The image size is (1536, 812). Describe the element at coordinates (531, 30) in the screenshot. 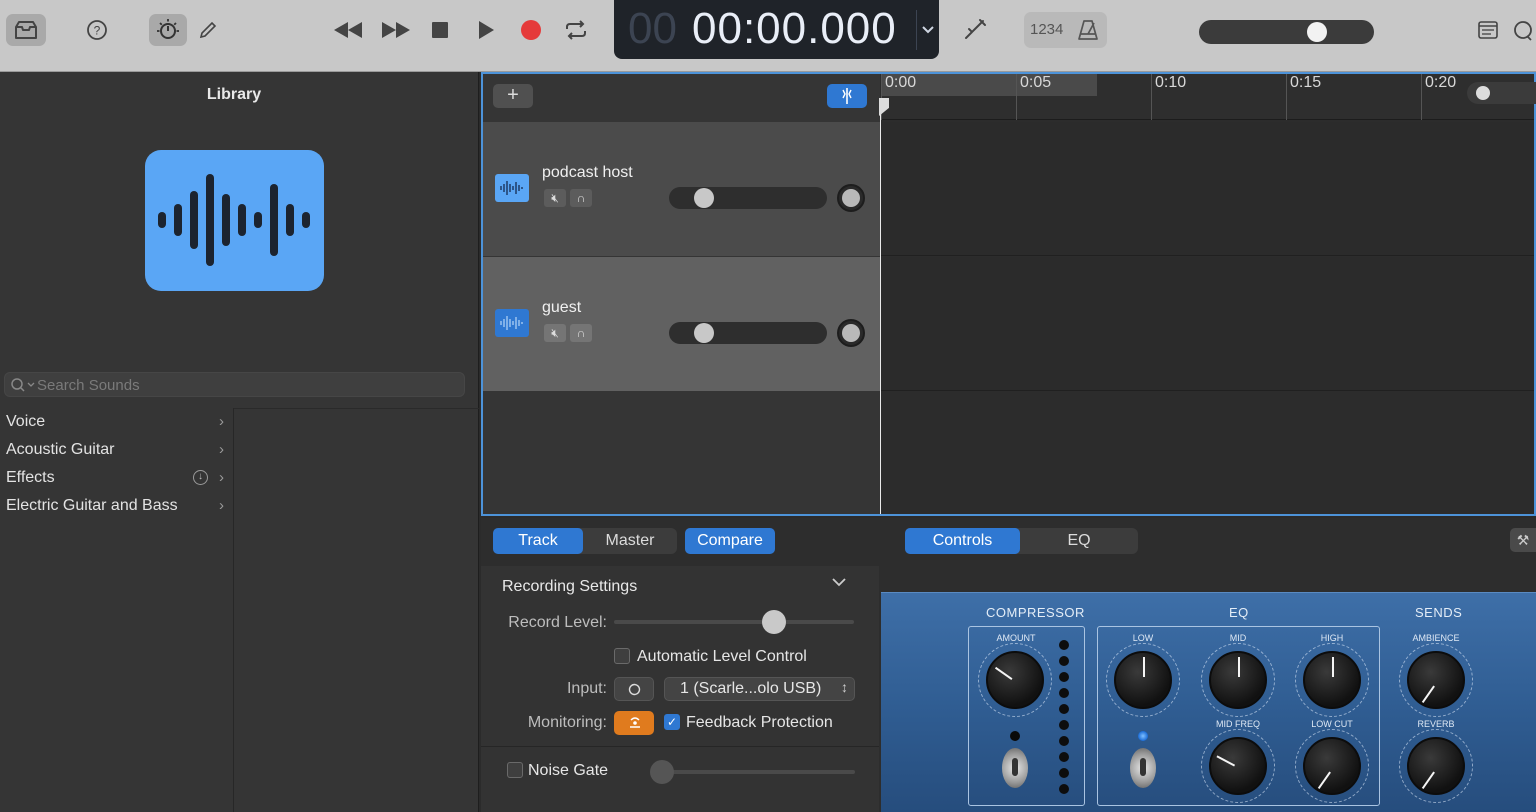

I see `record-button` at that location.